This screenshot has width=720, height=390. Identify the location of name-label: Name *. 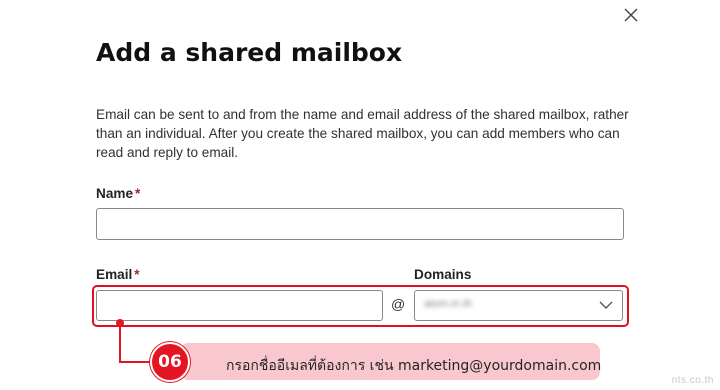
(118, 193).